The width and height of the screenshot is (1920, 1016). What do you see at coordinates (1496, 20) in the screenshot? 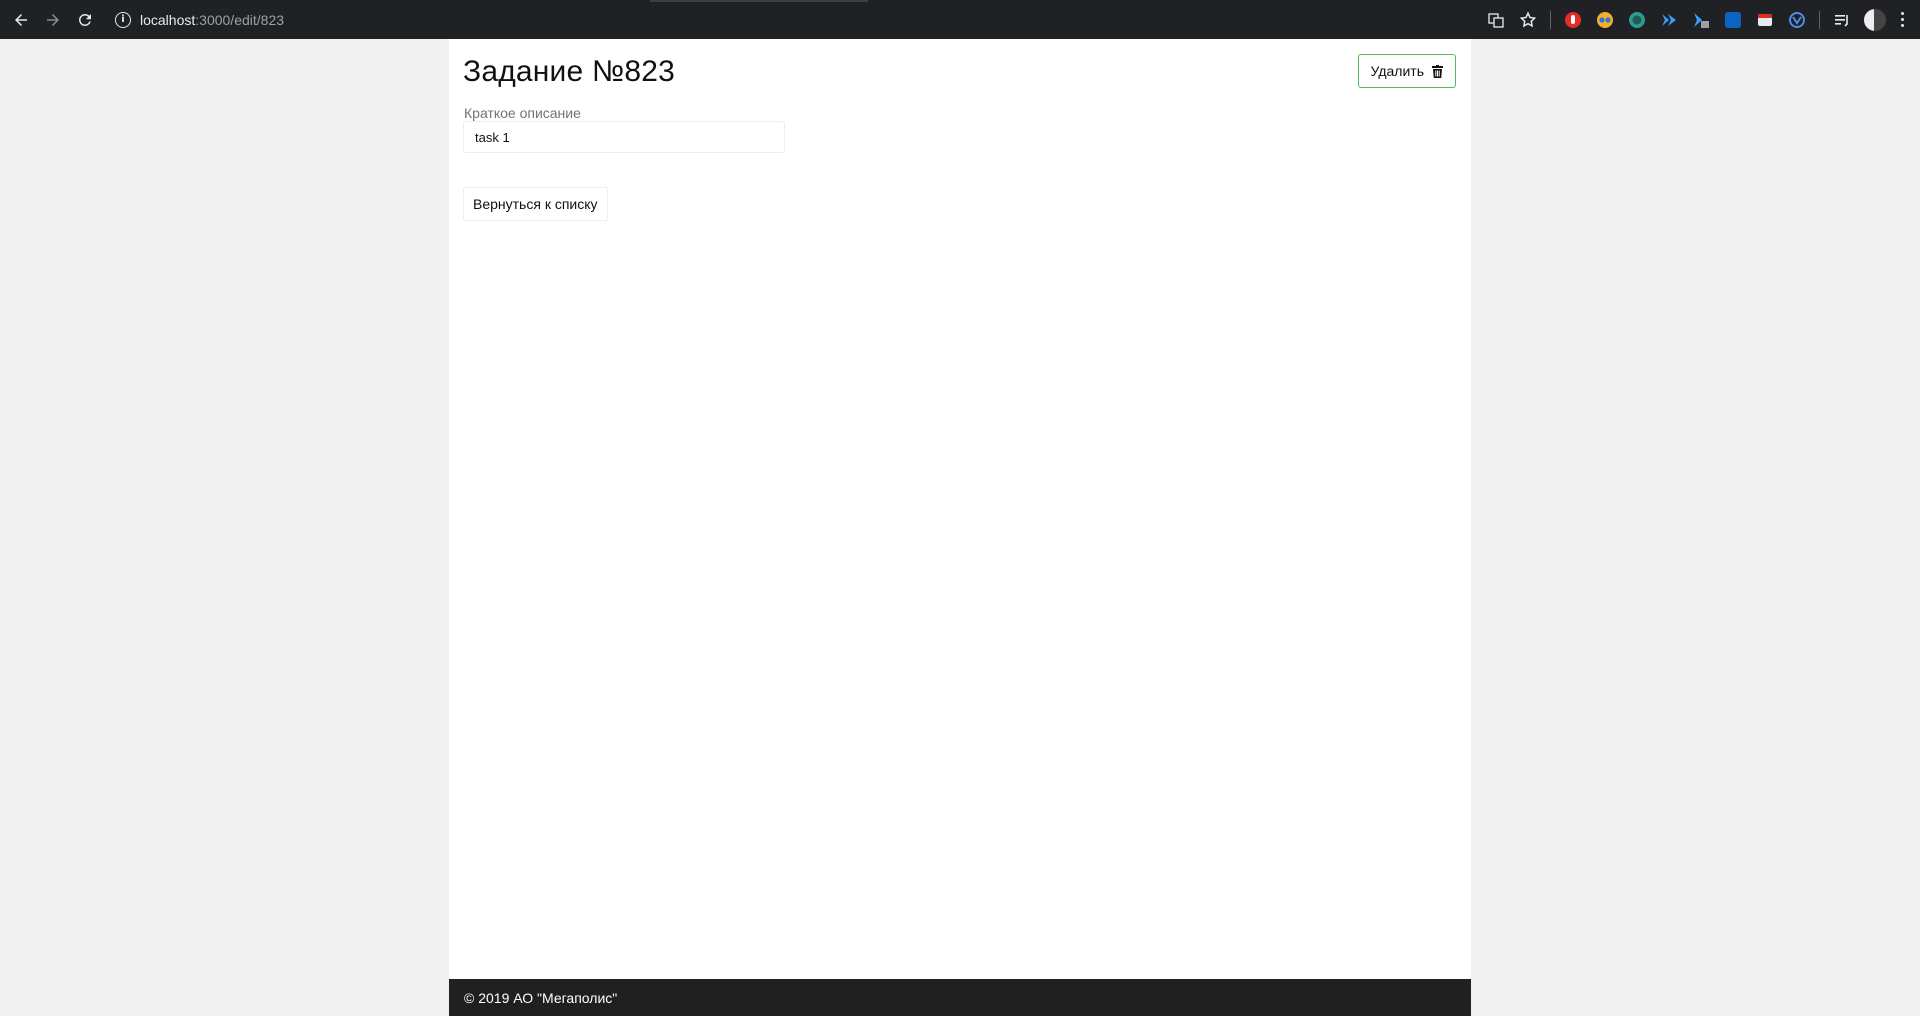
I see `translate-icon` at bounding box center [1496, 20].